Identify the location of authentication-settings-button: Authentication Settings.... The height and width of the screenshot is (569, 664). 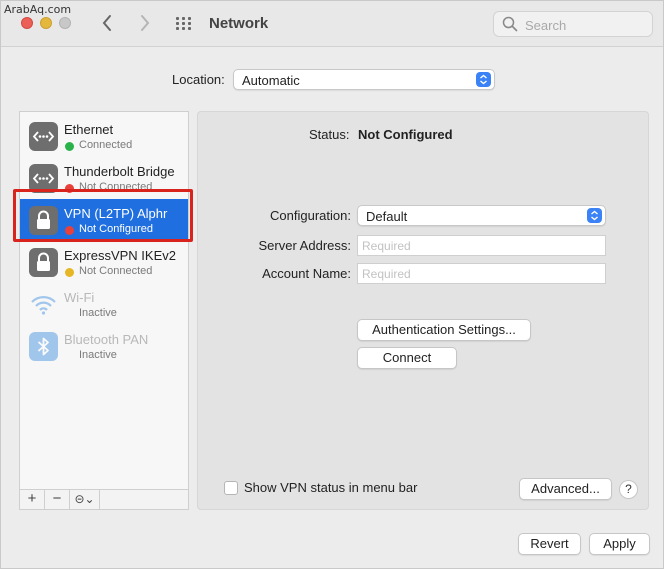
(444, 330).